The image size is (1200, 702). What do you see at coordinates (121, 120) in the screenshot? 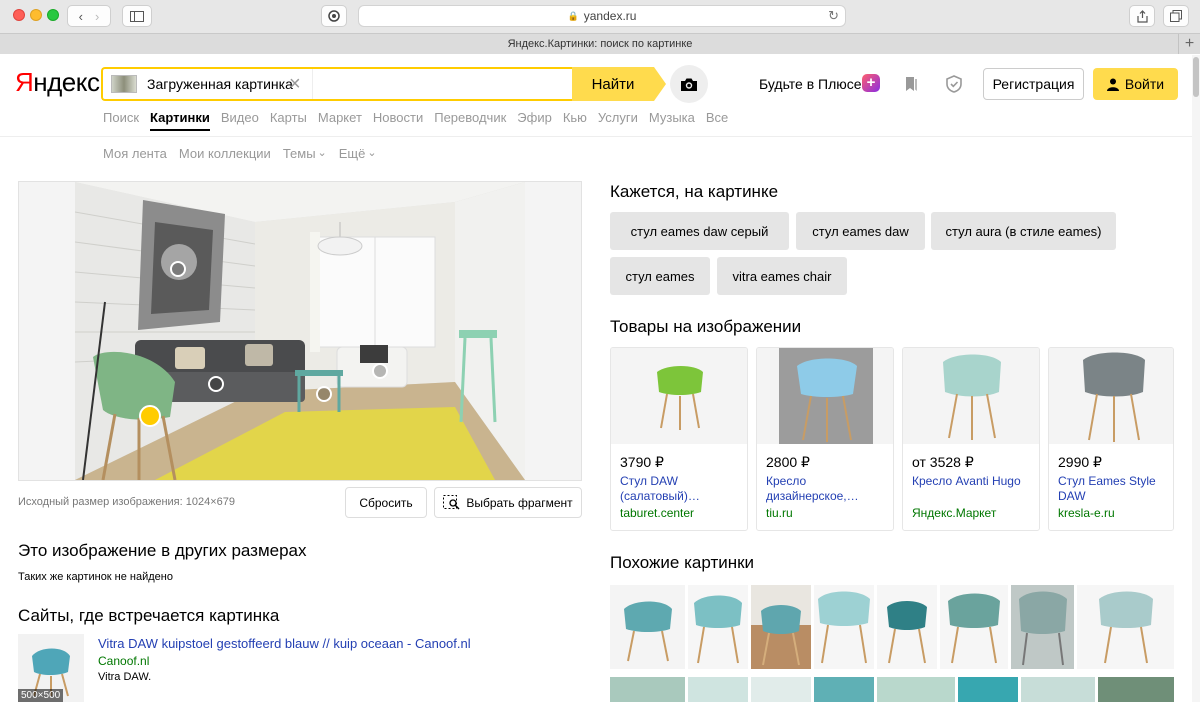
I see `nav-item: Поиск` at bounding box center [121, 120].